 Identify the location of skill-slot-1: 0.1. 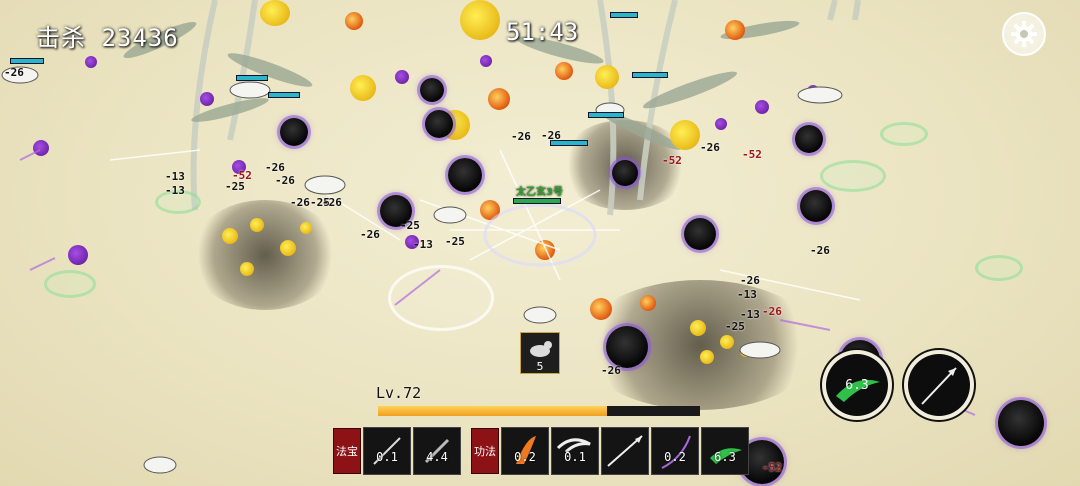
(387, 451).